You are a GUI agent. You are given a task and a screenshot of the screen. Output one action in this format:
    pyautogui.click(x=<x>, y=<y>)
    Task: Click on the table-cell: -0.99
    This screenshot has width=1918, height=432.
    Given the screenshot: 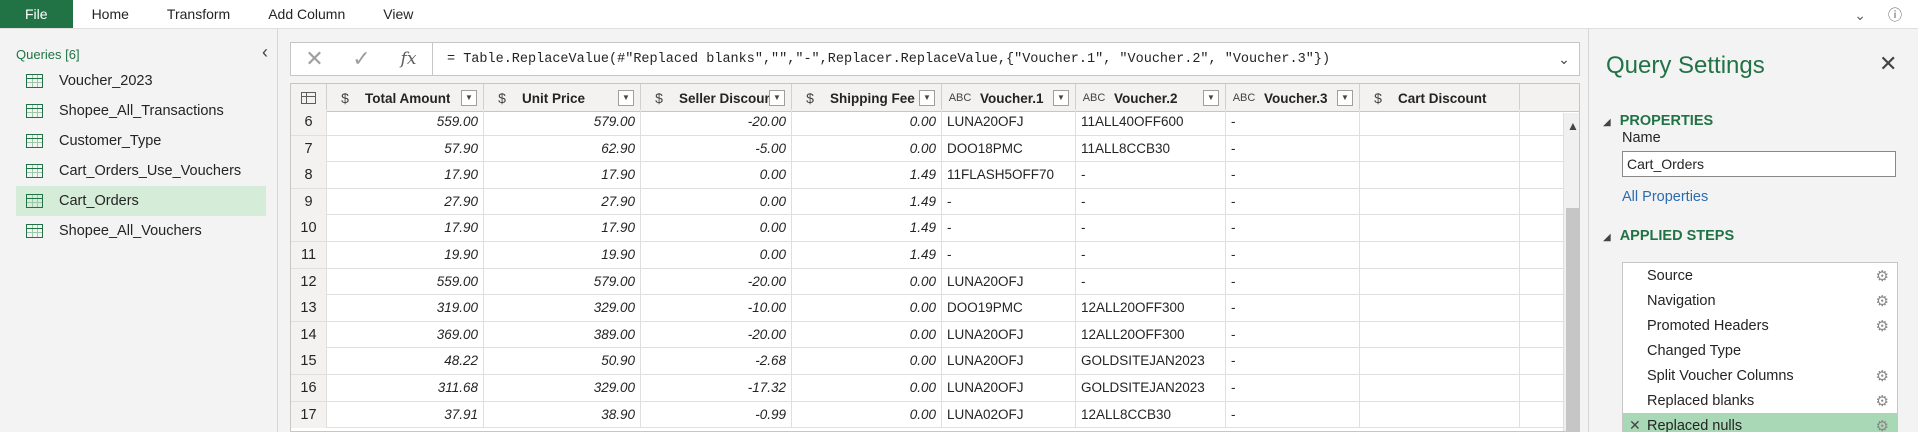 What is the action you would take?
    pyautogui.click(x=716, y=414)
    